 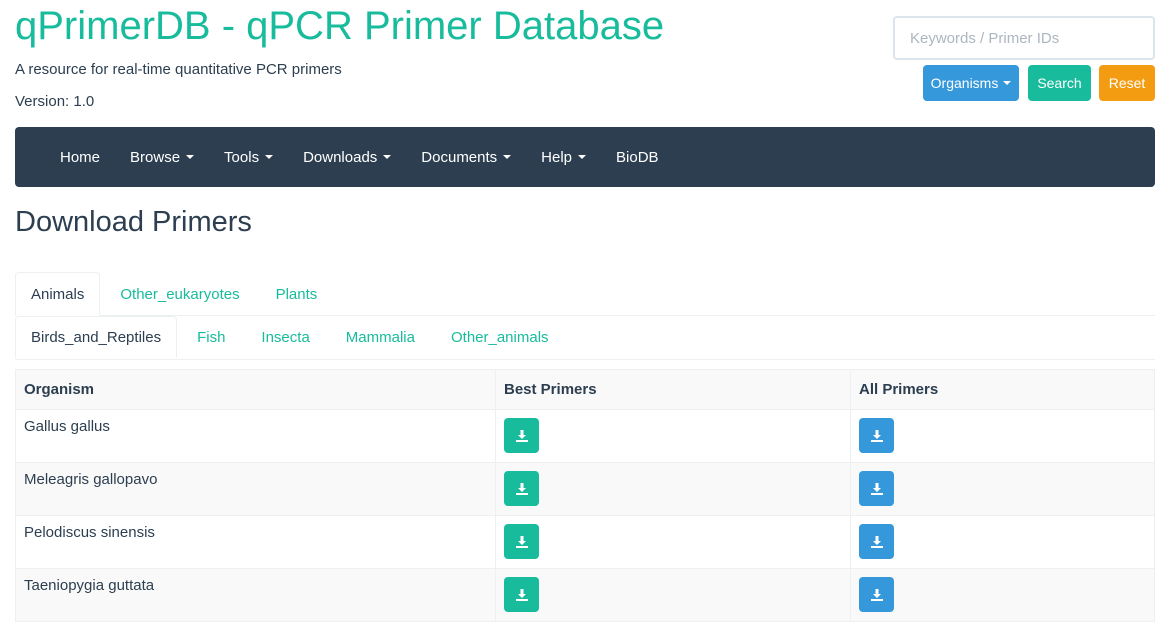 I want to click on nav-home: Home, so click(x=80, y=157).